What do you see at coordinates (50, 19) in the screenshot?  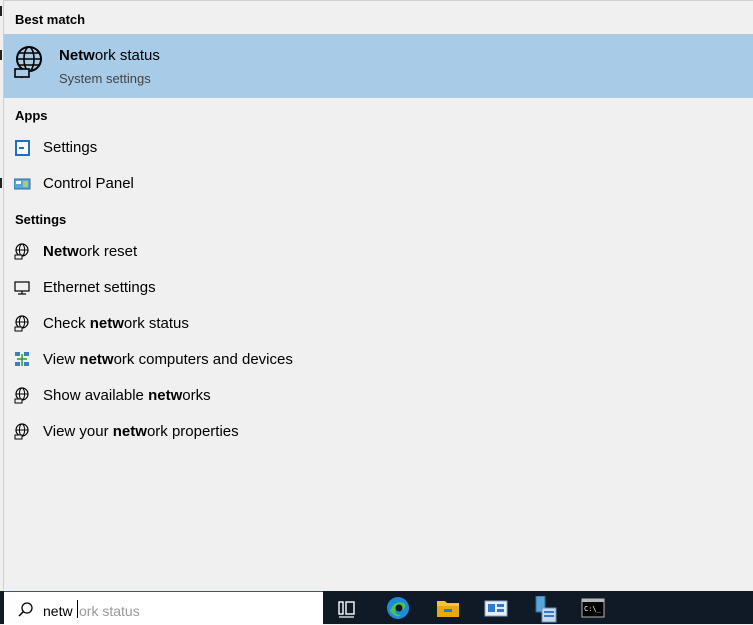 I see `section-heading-best-match: Best match` at bounding box center [50, 19].